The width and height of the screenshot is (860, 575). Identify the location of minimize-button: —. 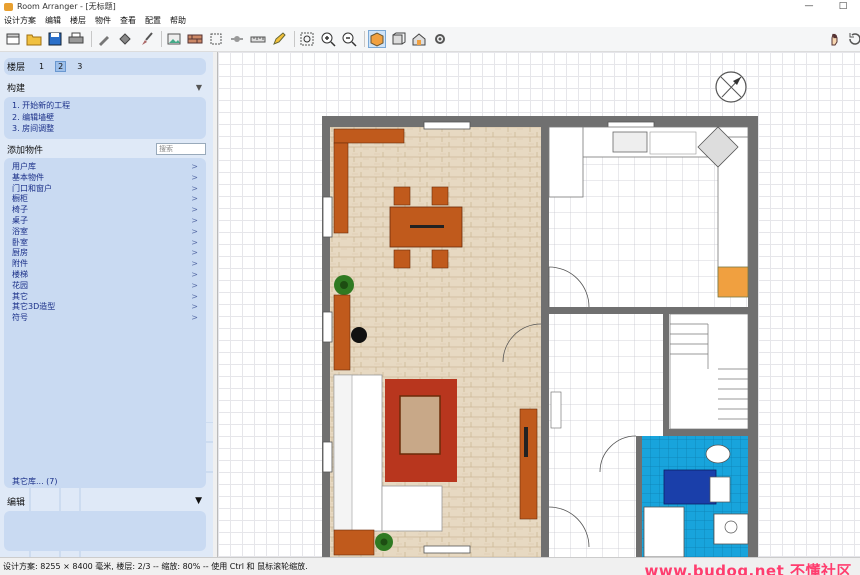
(809, 6).